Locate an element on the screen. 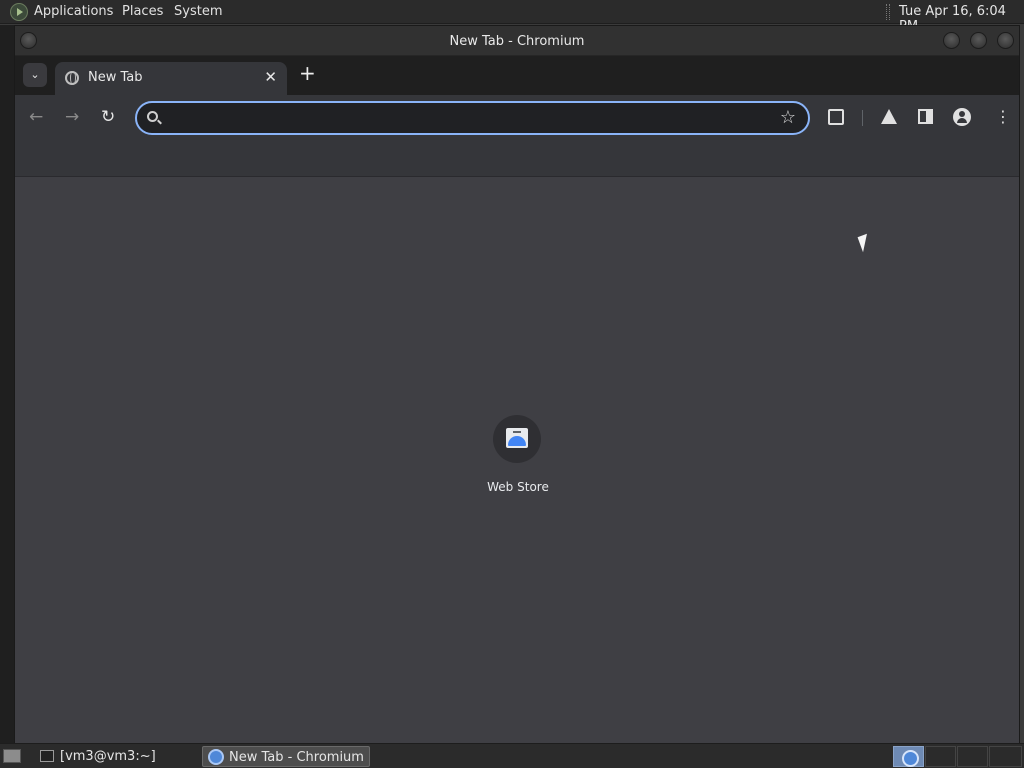 Image resolution: width=1024 pixels, height=768 pixels. reload-button: ↻ is located at coordinates (108, 117).